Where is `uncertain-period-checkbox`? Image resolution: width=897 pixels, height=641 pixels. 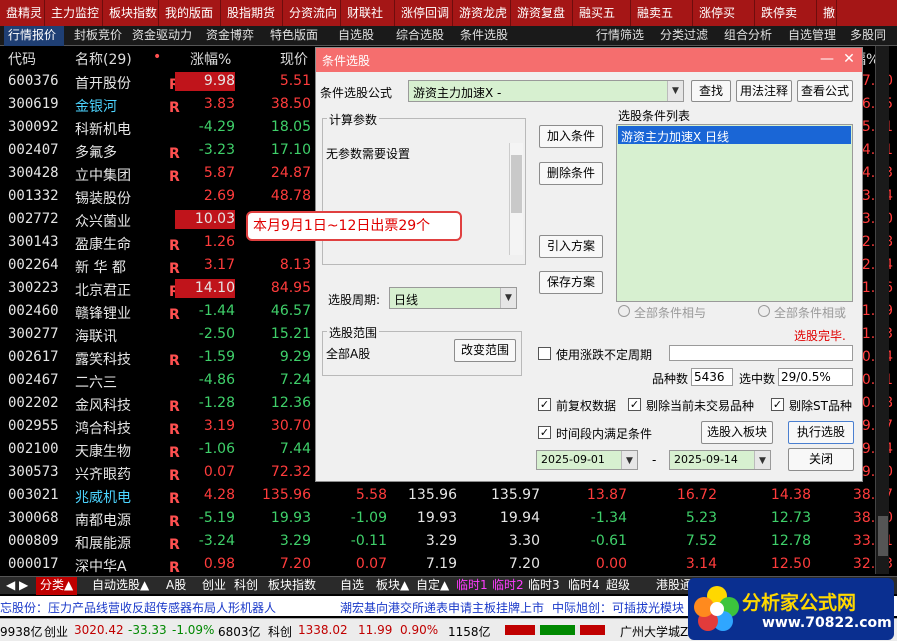
uncertain-period-checkbox is located at coordinates (544, 353).